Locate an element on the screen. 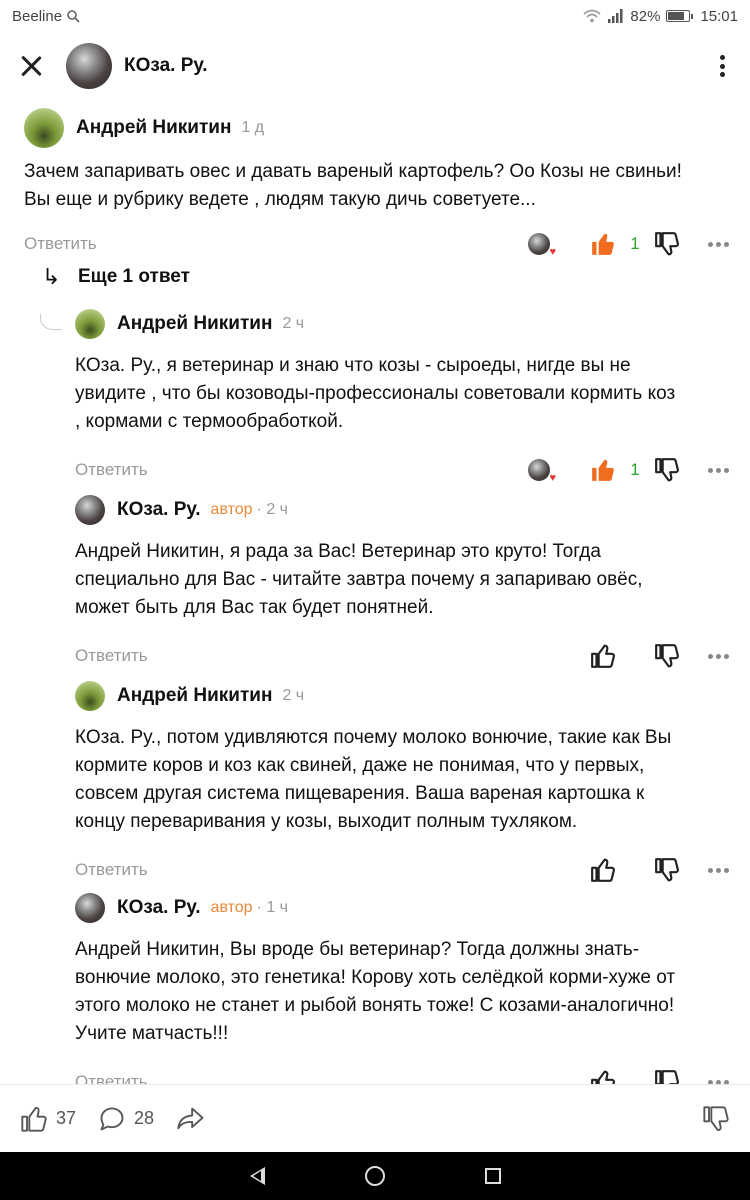  reply-arrow-icon: ↳ is located at coordinates (51, 276).